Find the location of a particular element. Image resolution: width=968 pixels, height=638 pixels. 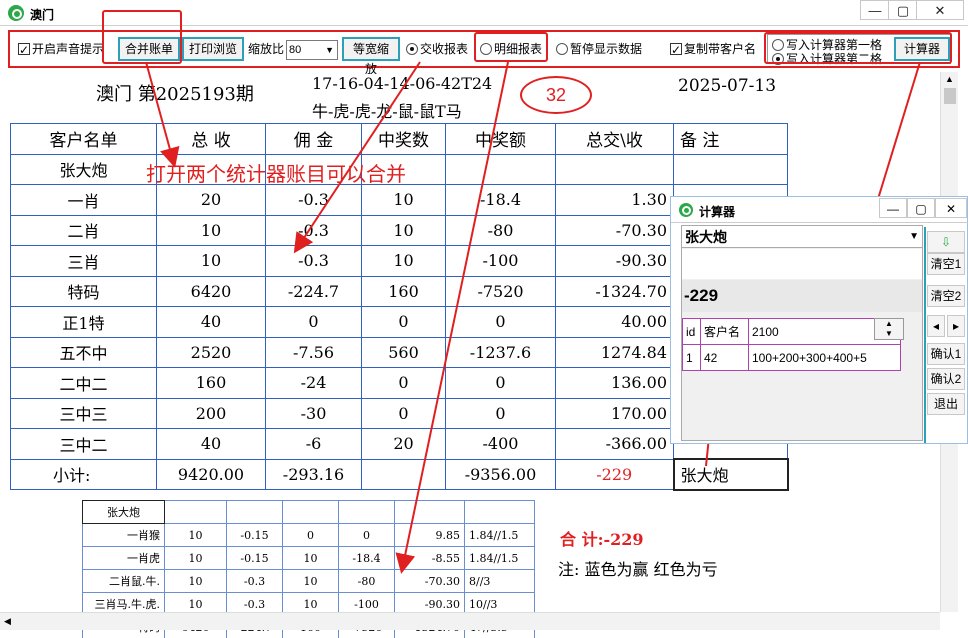

pause-display-radio: 暂停显示数据 is located at coordinates (599, 49).